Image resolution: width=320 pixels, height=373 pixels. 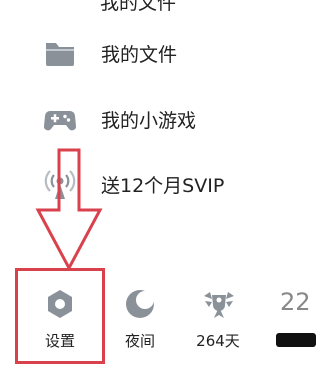 I want to click on gamepad-icon, so click(x=60, y=119).